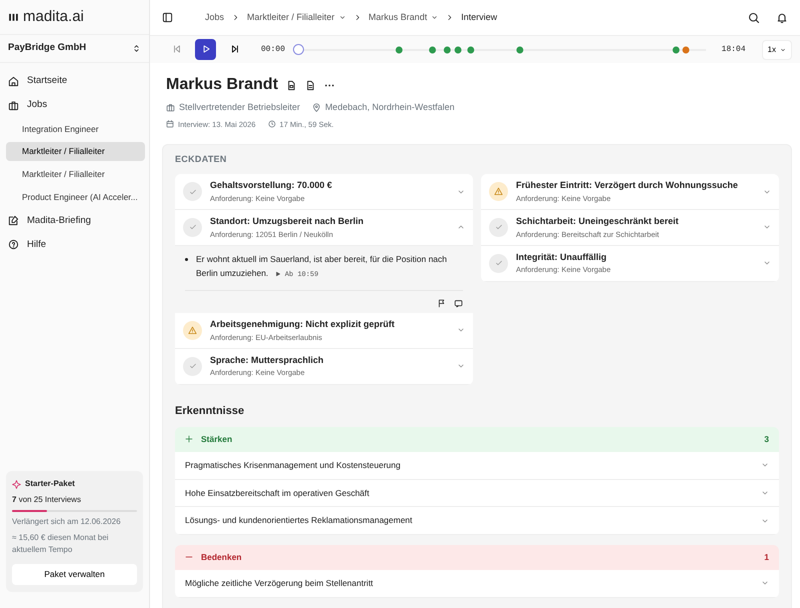  What do you see at coordinates (217, 439) in the screenshot?
I see `group-label: Stärken` at bounding box center [217, 439].